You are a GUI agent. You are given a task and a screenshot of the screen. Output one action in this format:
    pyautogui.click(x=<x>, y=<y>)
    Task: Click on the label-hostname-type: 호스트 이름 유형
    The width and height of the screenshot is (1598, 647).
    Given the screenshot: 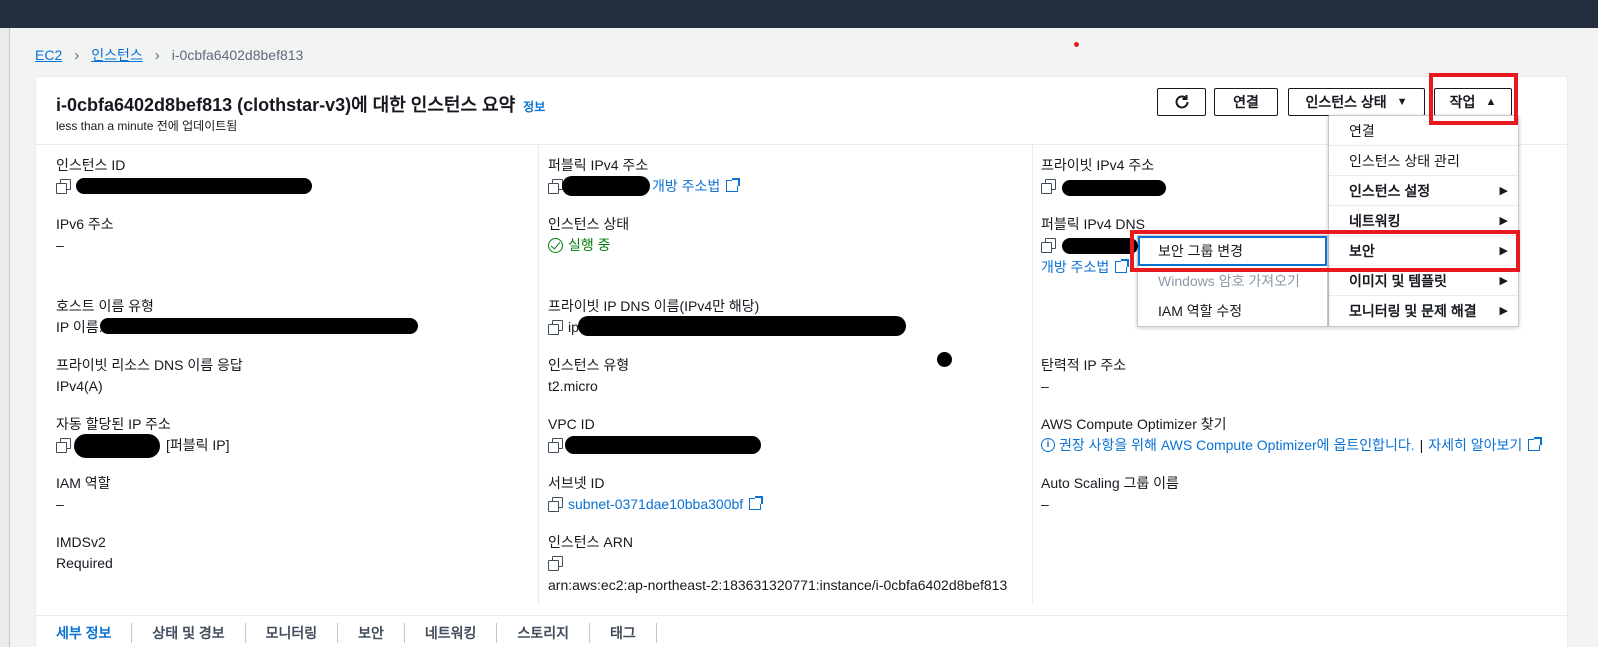 What is the action you would take?
    pyautogui.click(x=105, y=306)
    